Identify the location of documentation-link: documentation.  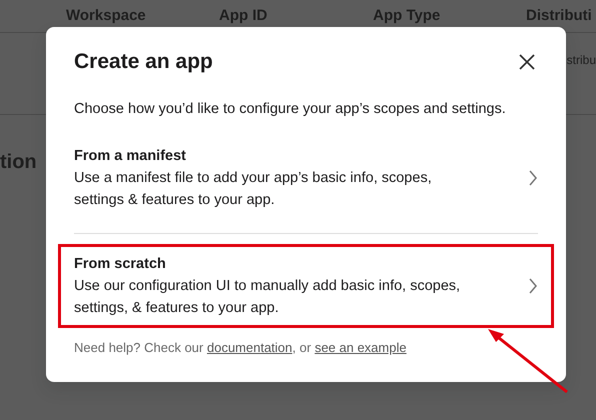
(249, 347).